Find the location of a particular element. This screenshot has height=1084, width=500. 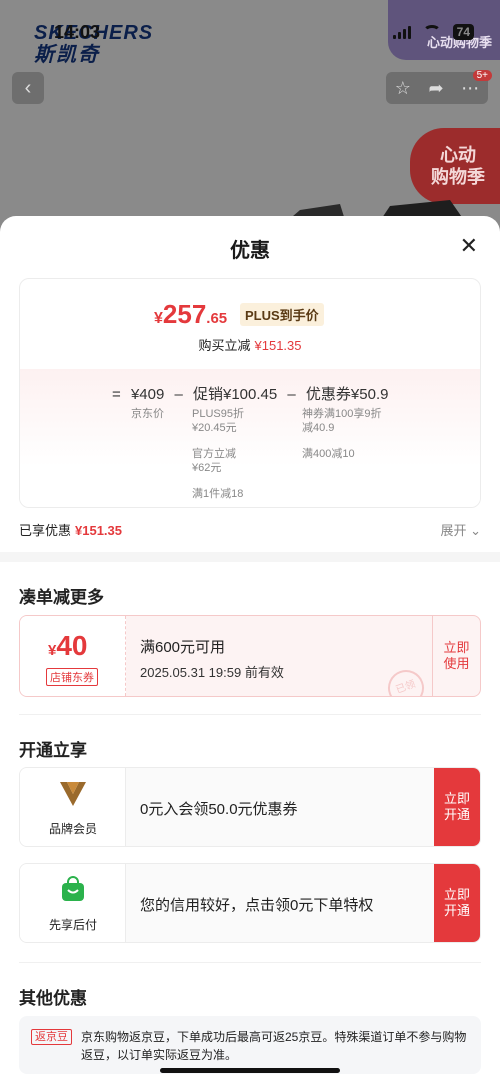

promo-details: PLUS95折 ¥20.45元 官方立减 ¥62元 满1件减18 is located at coordinates (237, 457).